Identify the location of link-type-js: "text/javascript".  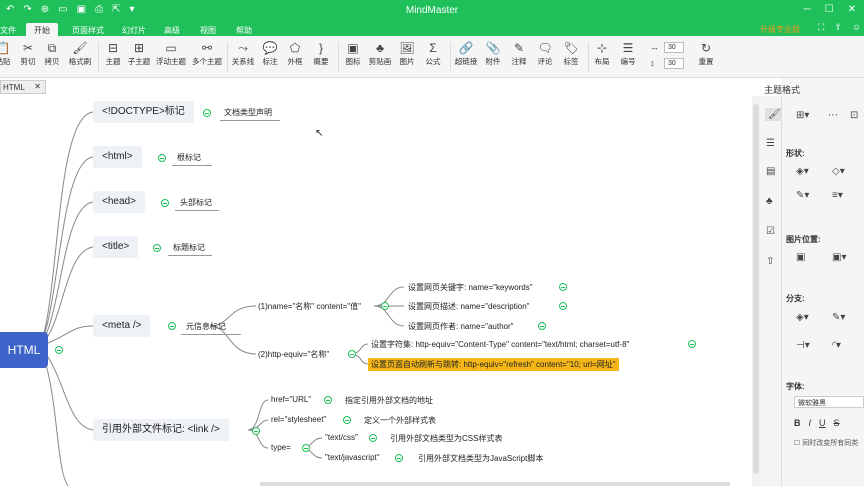
(352, 457).